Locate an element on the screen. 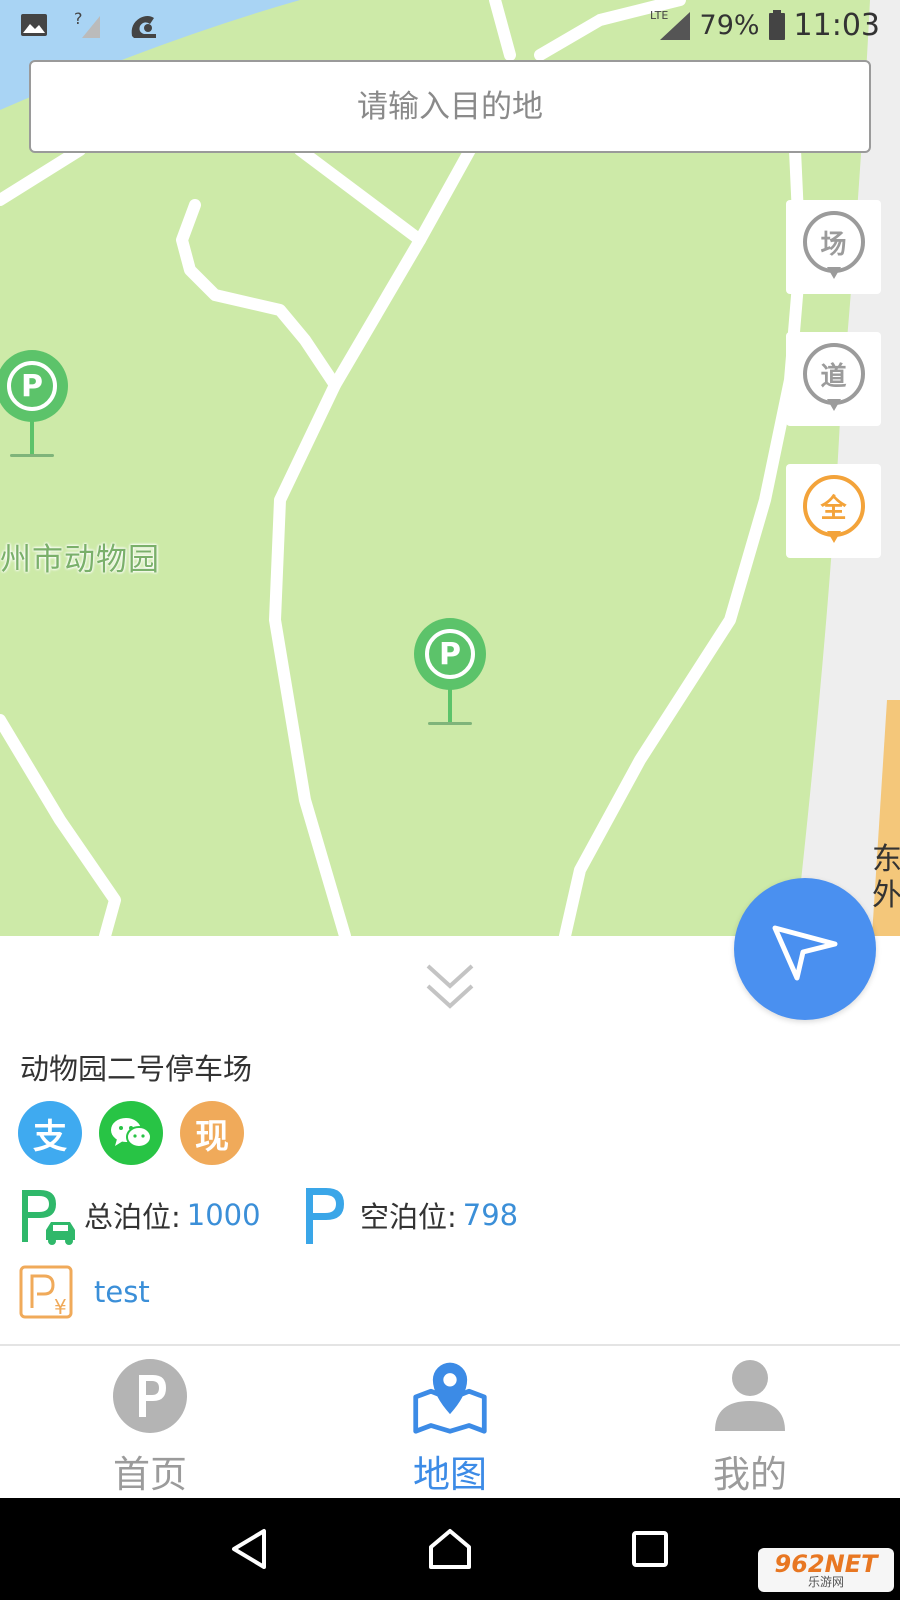  destination-search is located at coordinates (450, 106).